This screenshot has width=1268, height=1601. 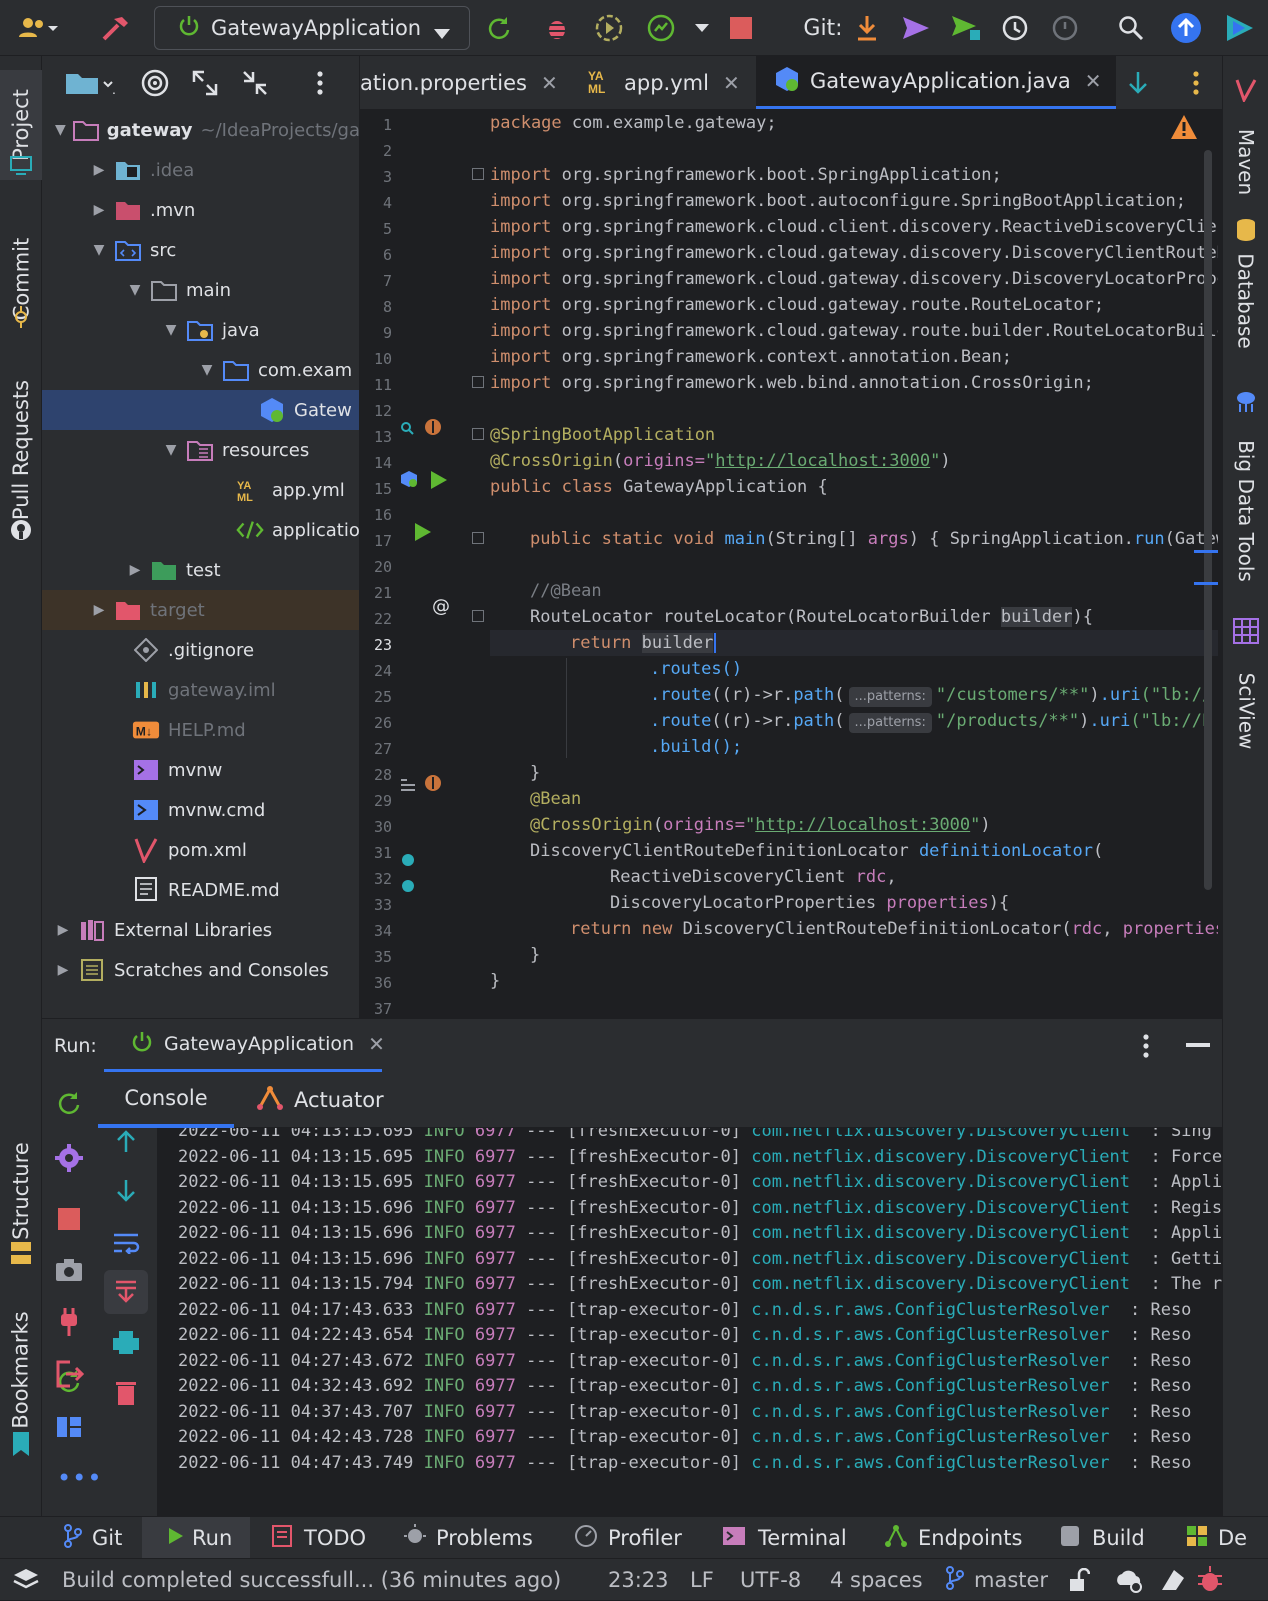 I want to click on expand-all-icon, so click(x=205, y=85).